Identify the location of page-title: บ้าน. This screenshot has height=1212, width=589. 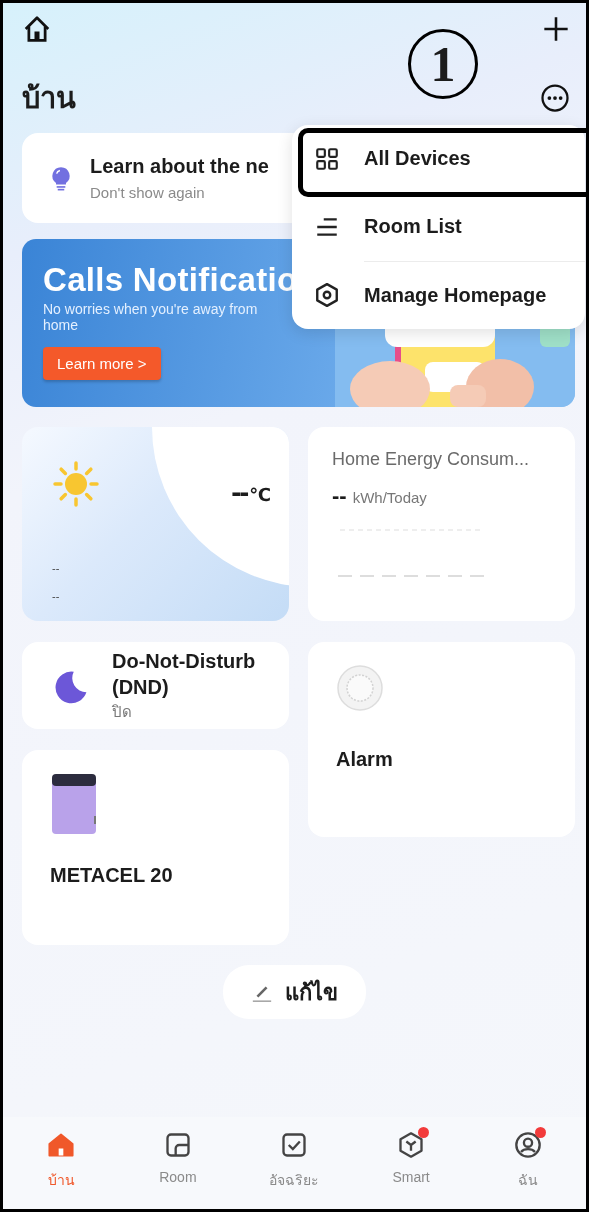
(49, 98).